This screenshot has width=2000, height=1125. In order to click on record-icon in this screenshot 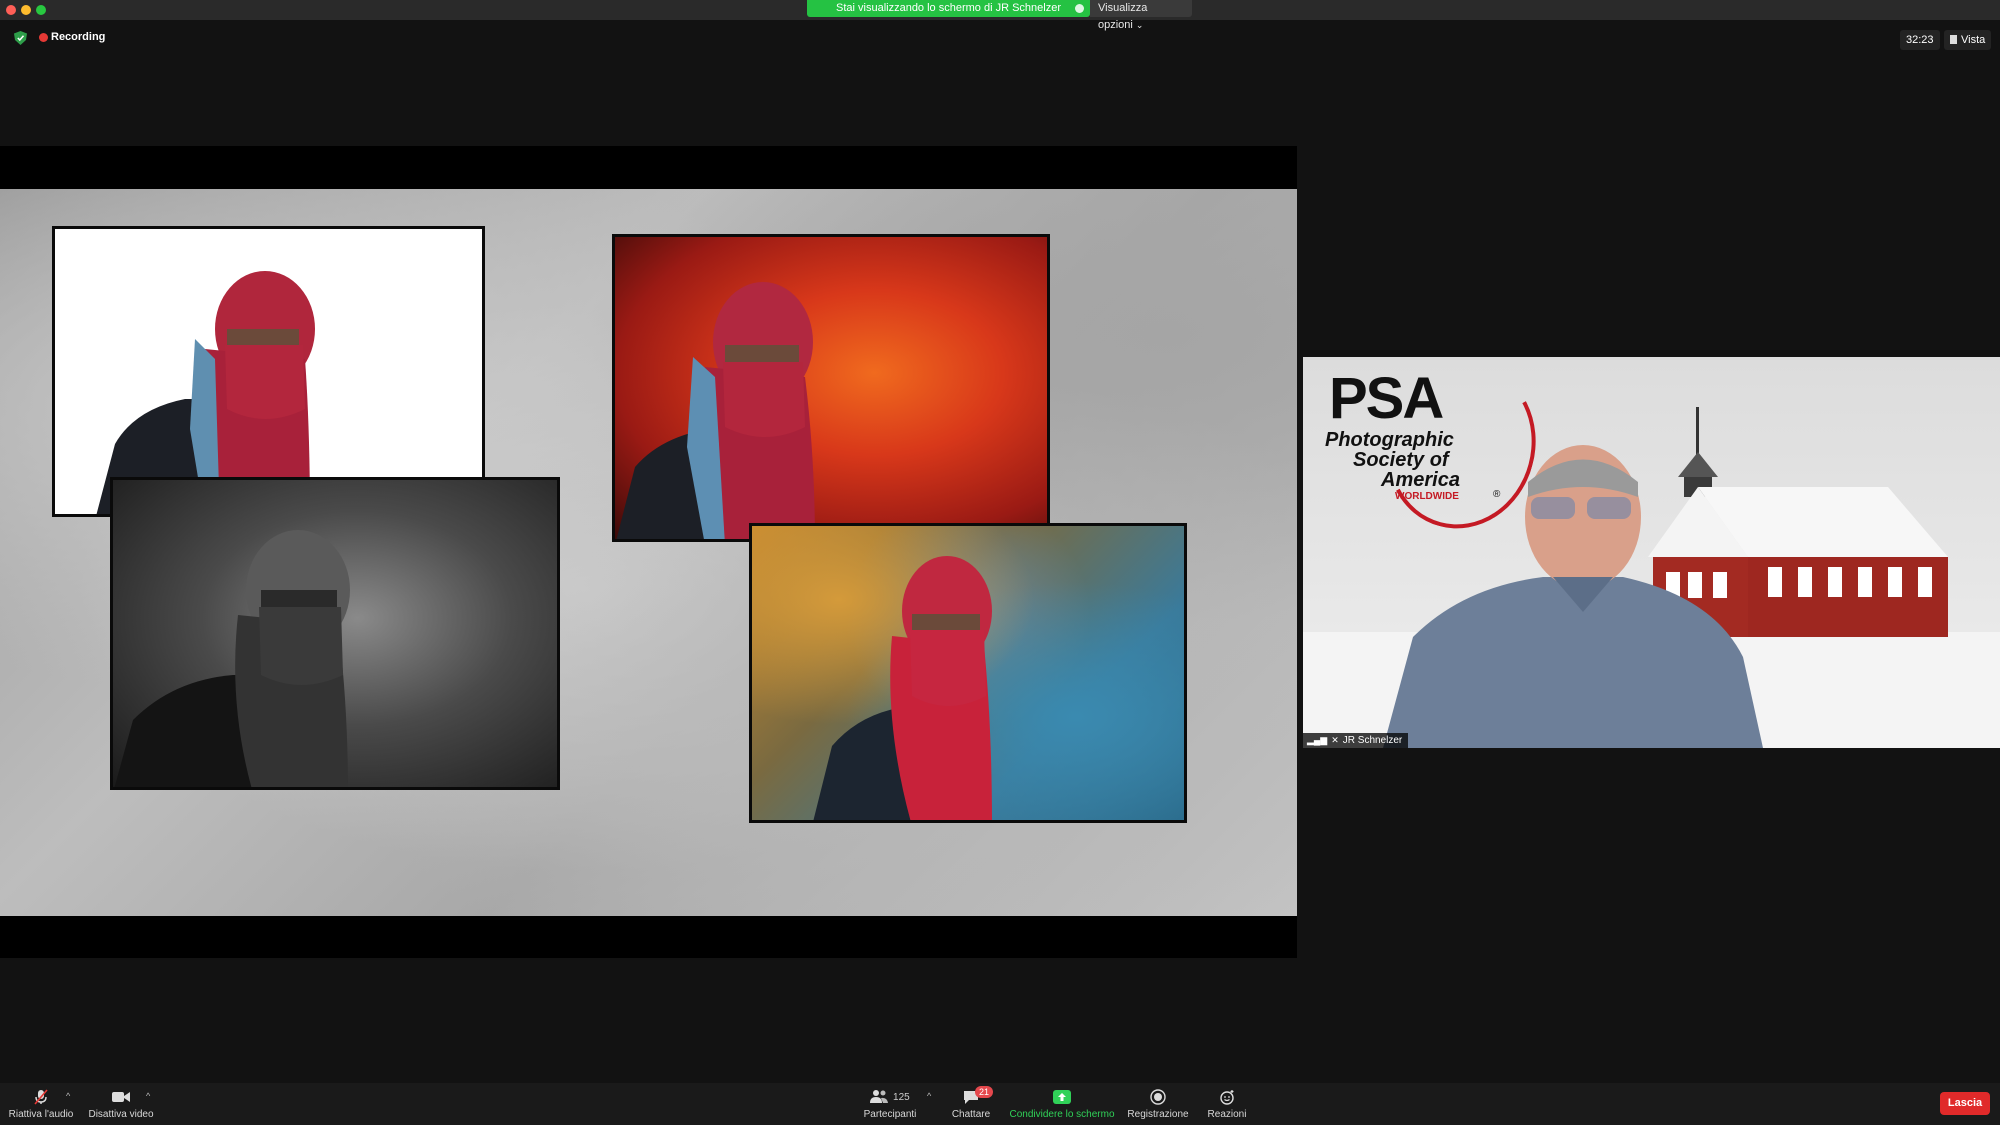, I will do `click(1158, 1097)`.